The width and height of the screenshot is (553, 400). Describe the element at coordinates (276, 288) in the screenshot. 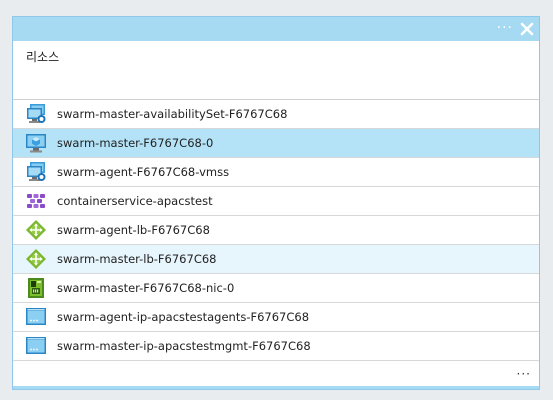

I see `resource-row: swarm-master-F6767C68-nic-0` at that location.